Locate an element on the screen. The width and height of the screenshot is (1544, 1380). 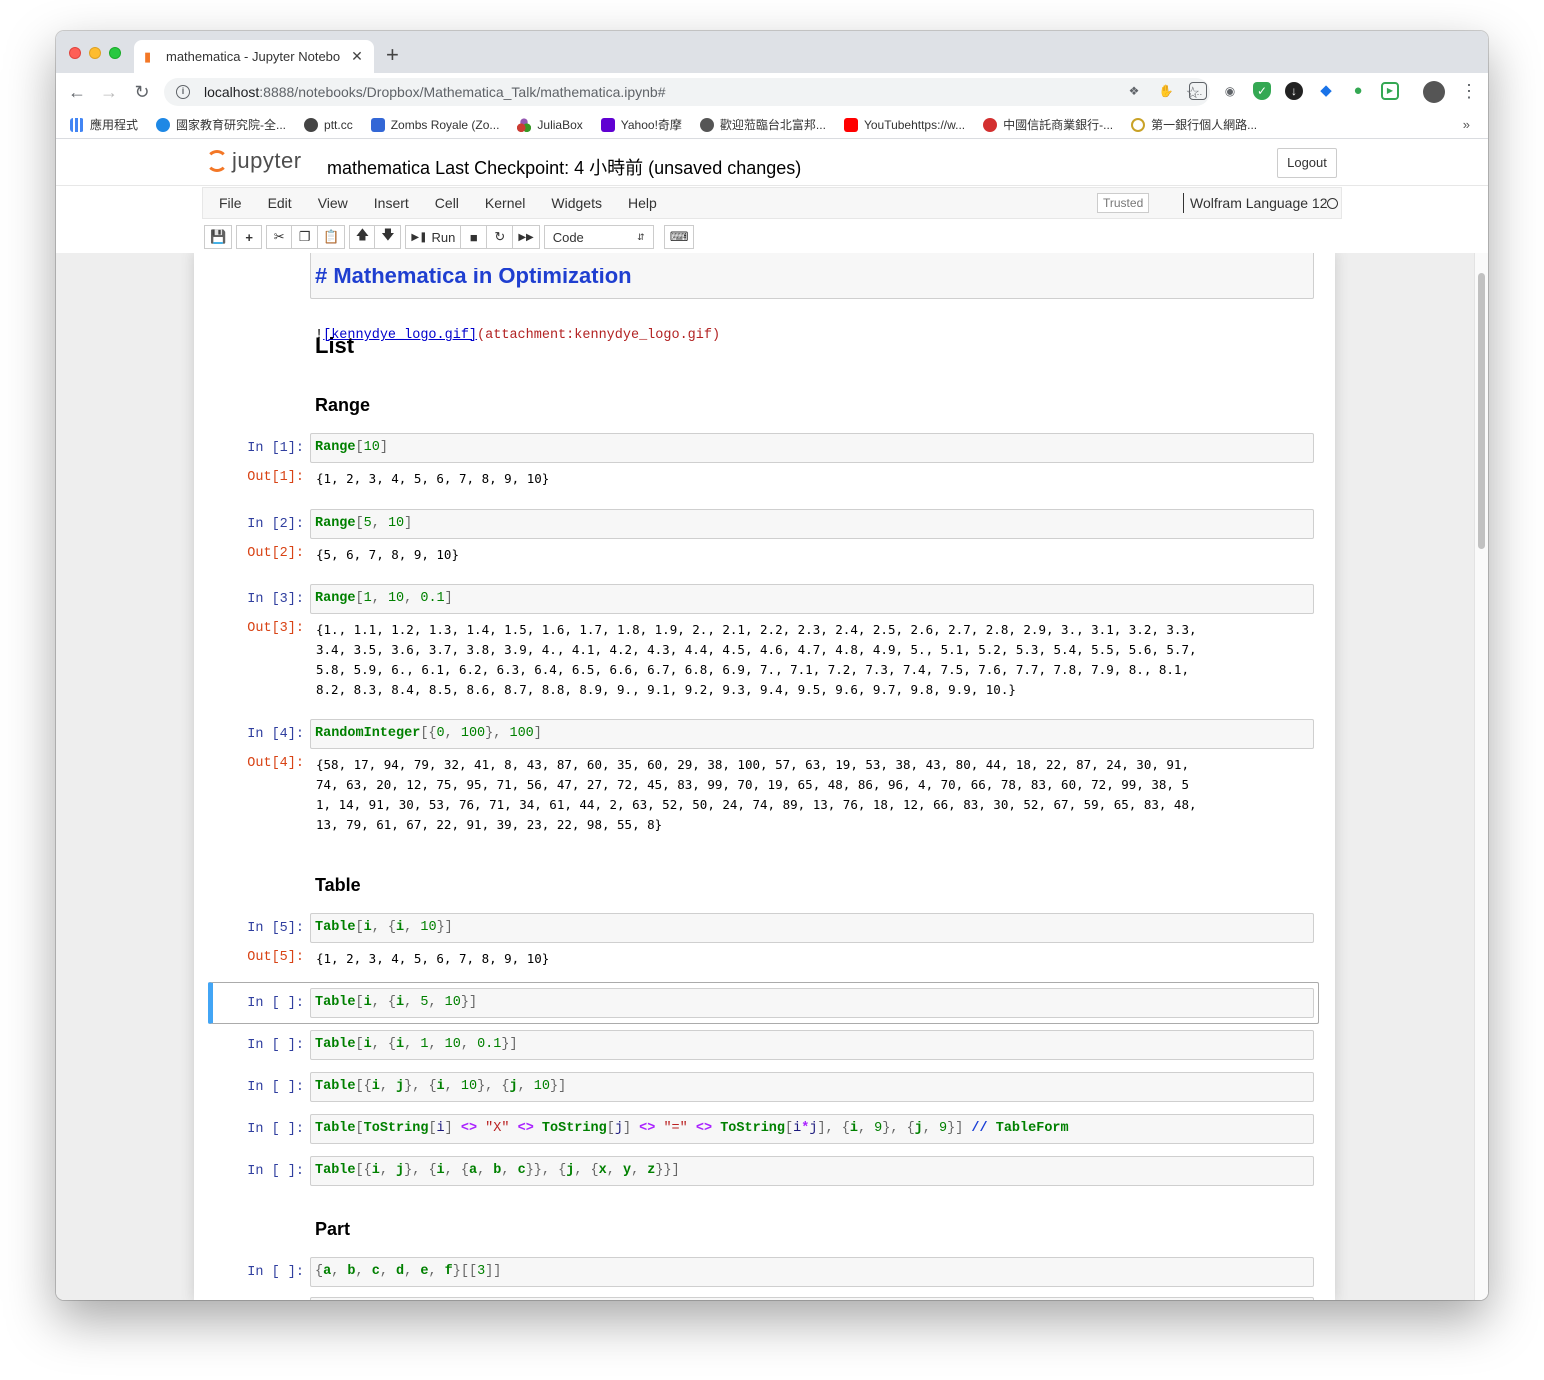
page-scrollbar is located at coordinates (1481, 776).